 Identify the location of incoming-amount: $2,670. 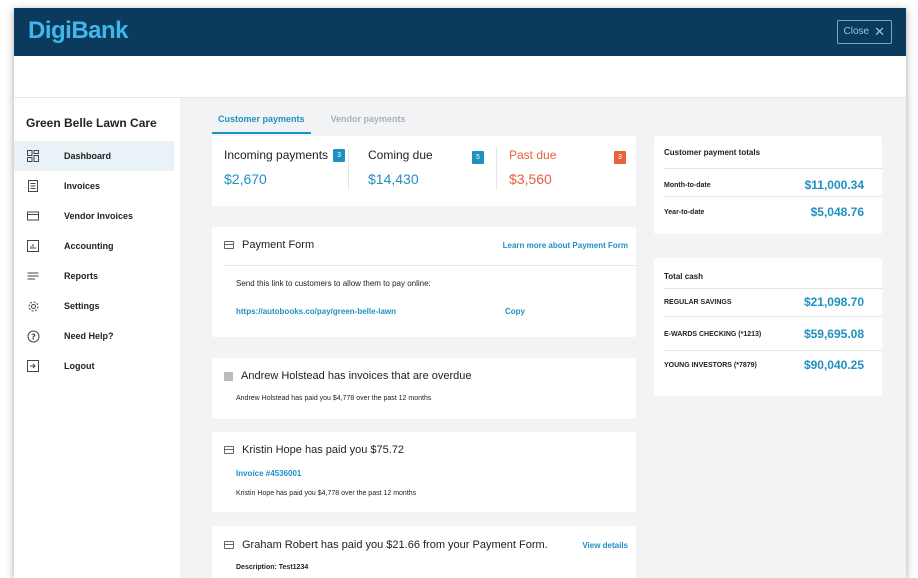
(245, 179).